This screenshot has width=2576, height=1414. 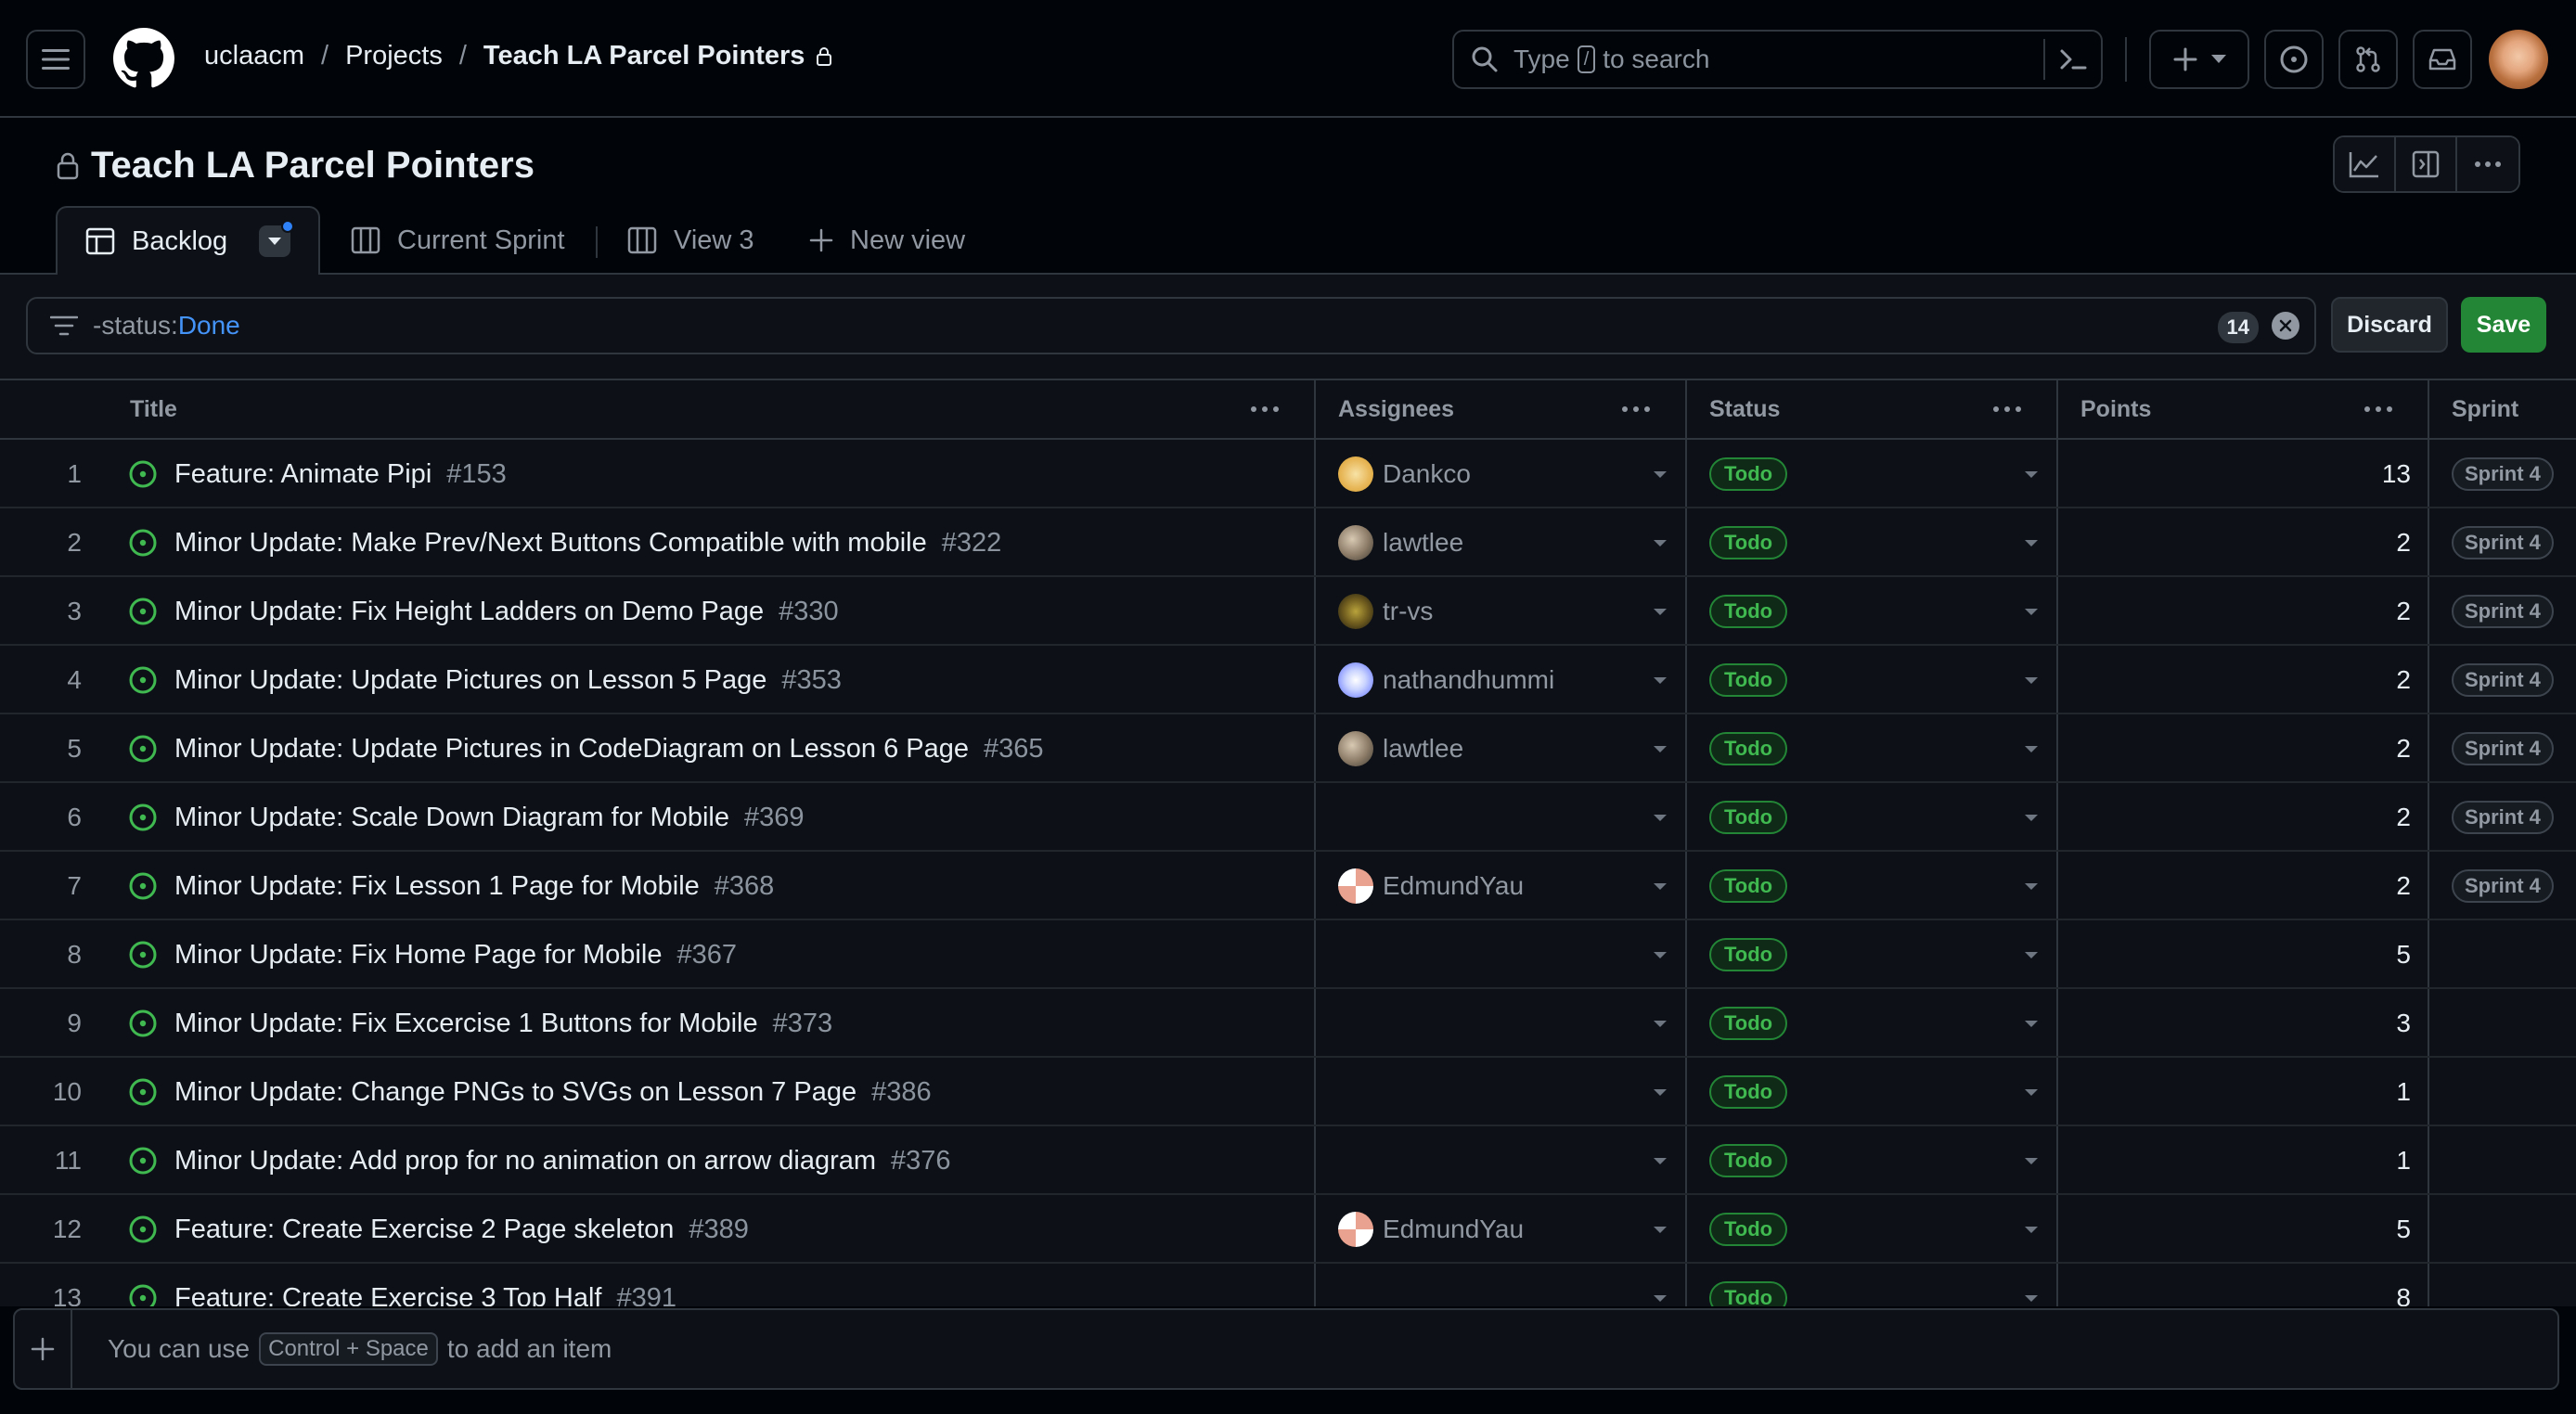 I want to click on create-new-button, so click(x=2199, y=59).